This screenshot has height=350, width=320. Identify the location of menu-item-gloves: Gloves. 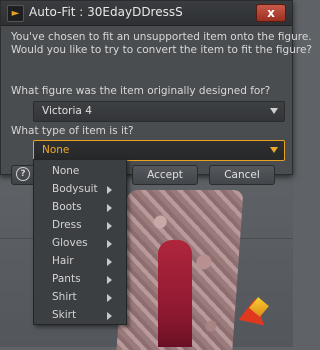
(80, 243).